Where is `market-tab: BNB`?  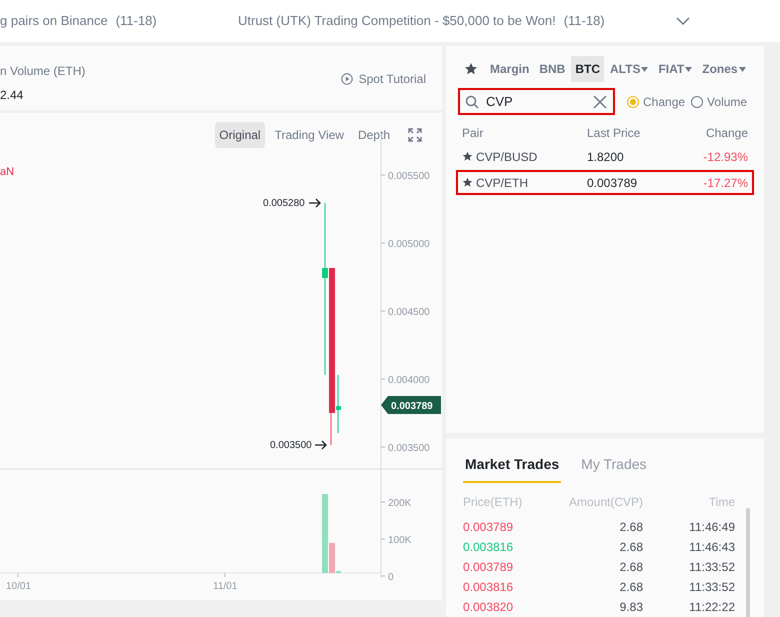 market-tab: BNB is located at coordinates (552, 69).